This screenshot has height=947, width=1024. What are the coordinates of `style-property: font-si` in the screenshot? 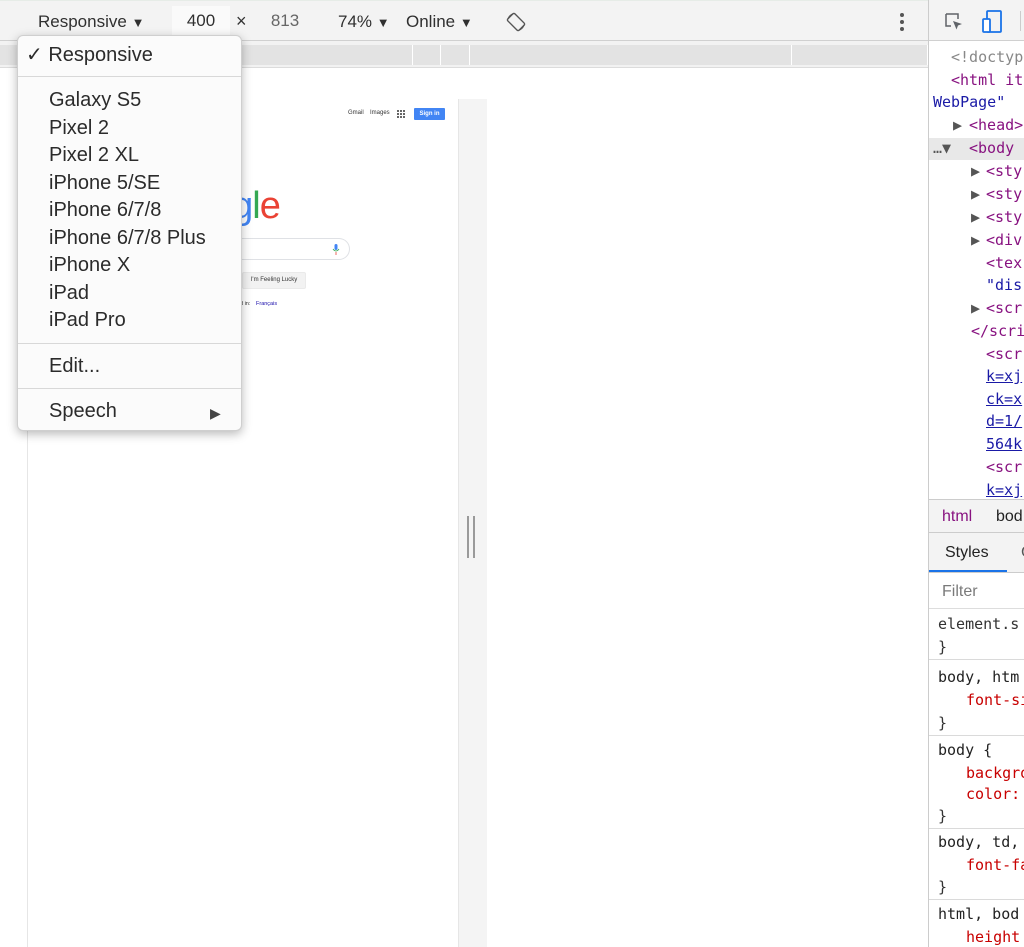 It's located at (995, 700).